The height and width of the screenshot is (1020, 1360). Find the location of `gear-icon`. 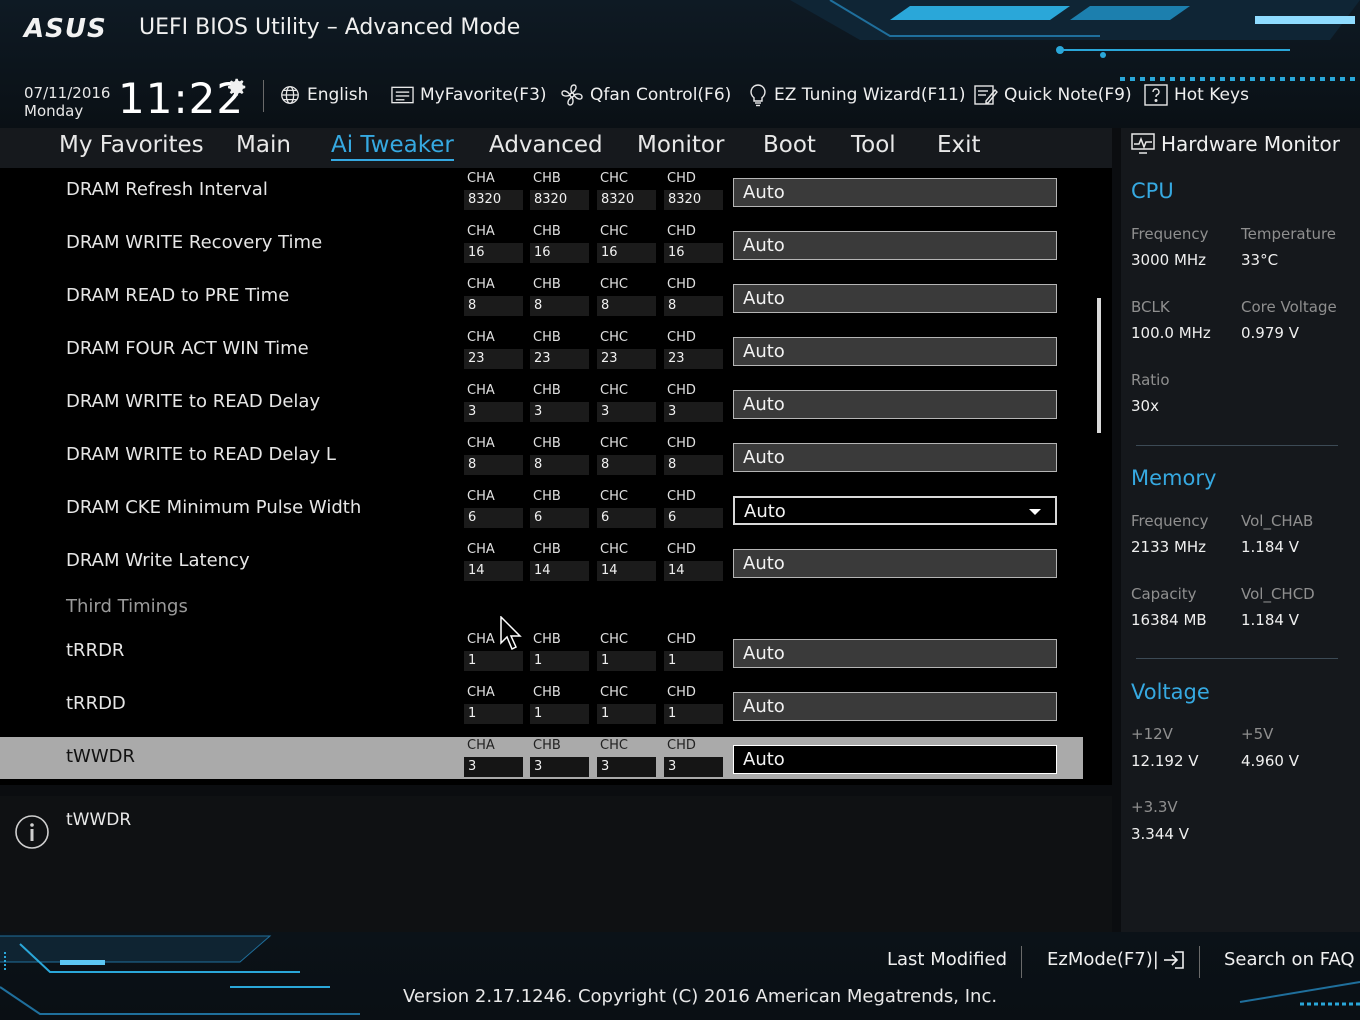

gear-icon is located at coordinates (237, 87).